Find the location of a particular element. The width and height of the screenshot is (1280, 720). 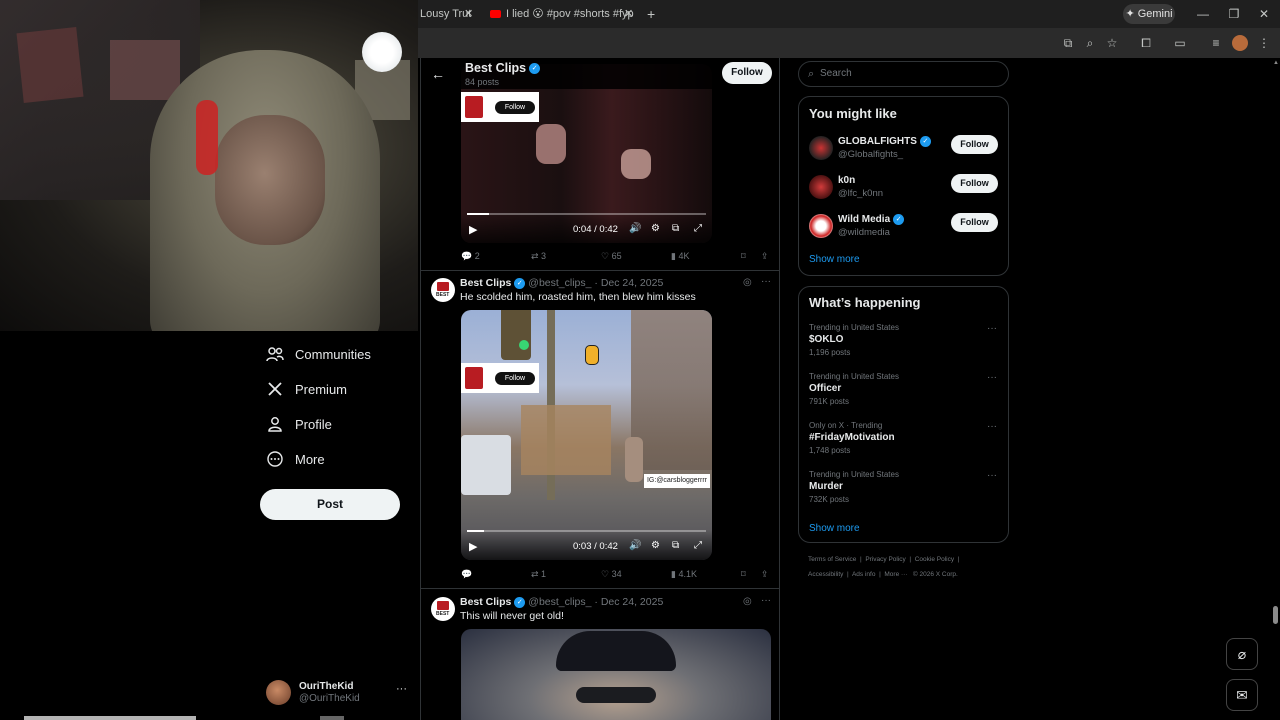

post-header: Best Clips ✓ @best_clips_ · Dec 24, 2025 is located at coordinates (561, 284).